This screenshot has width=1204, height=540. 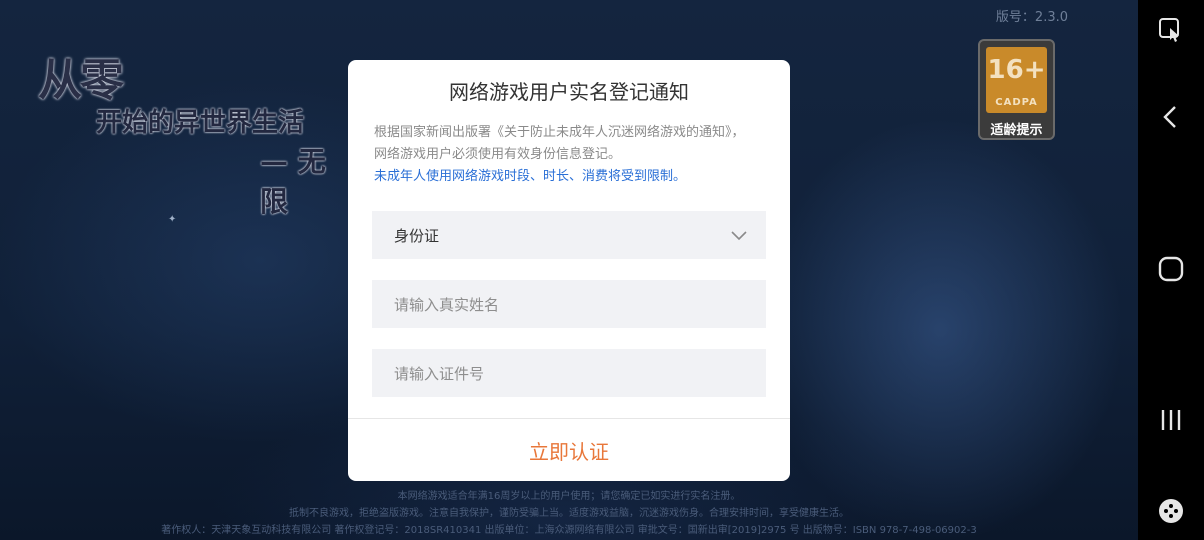 I want to click on logo-line-2: 开始的异世界生活, so click(x=200, y=123).